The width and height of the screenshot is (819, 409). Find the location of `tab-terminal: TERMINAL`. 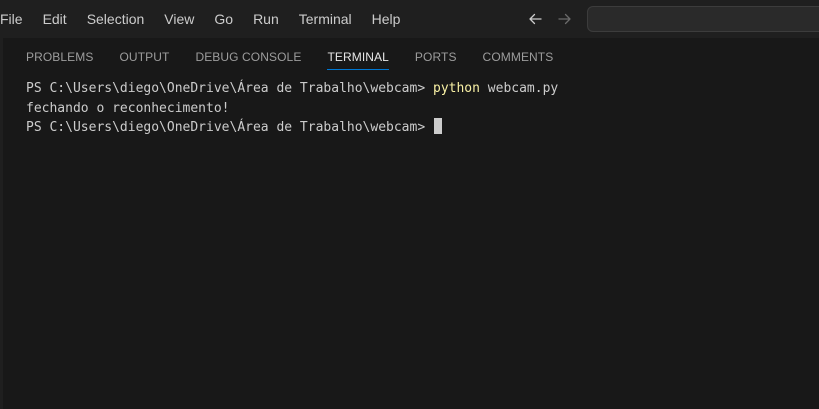

tab-terminal: TERMINAL is located at coordinates (358, 57).